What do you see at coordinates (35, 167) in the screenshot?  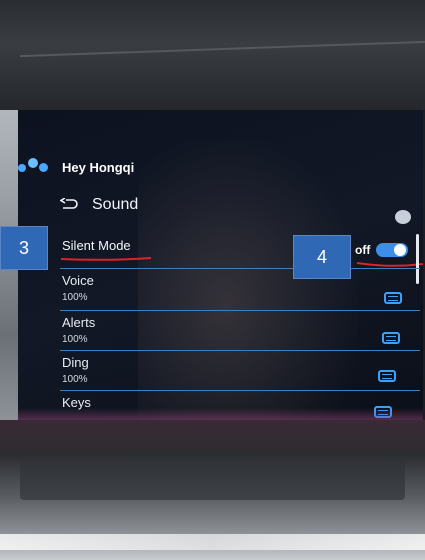 I see `assistant-logo-icon` at bounding box center [35, 167].